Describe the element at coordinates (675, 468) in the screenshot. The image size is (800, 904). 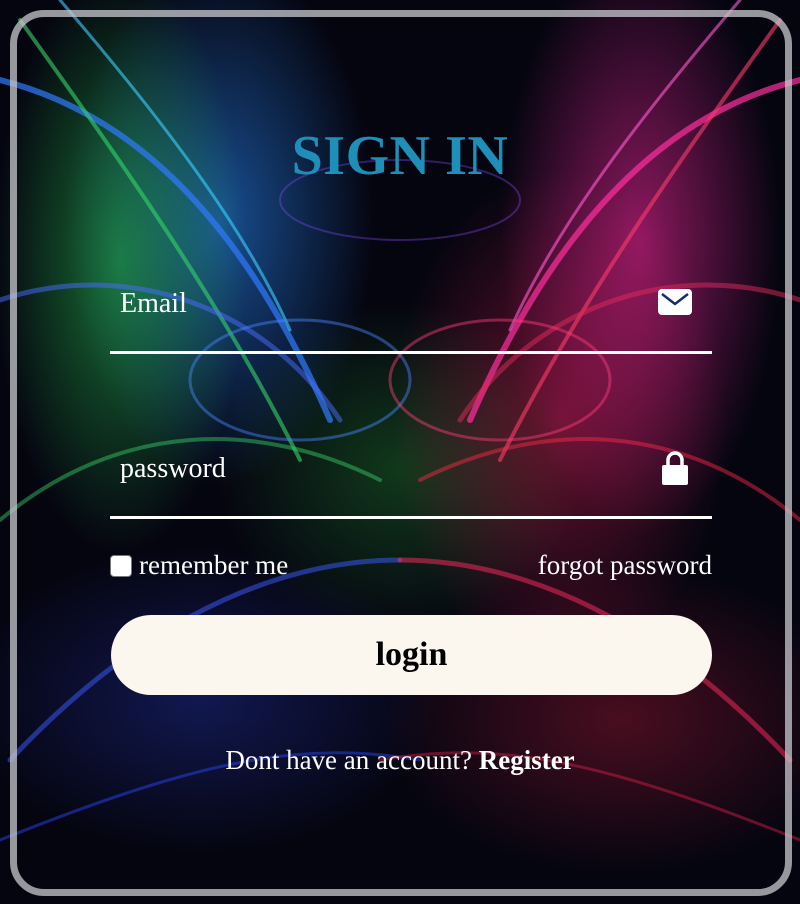
I see `lock-icon` at that location.